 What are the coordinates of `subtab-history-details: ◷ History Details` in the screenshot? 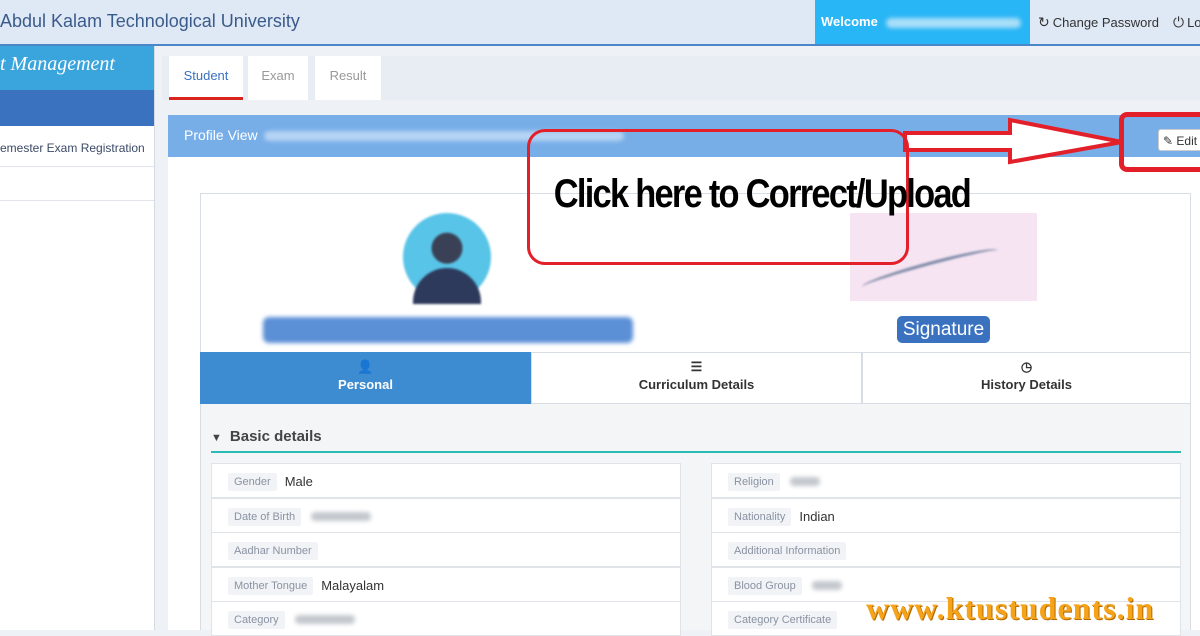 It's located at (1026, 378).